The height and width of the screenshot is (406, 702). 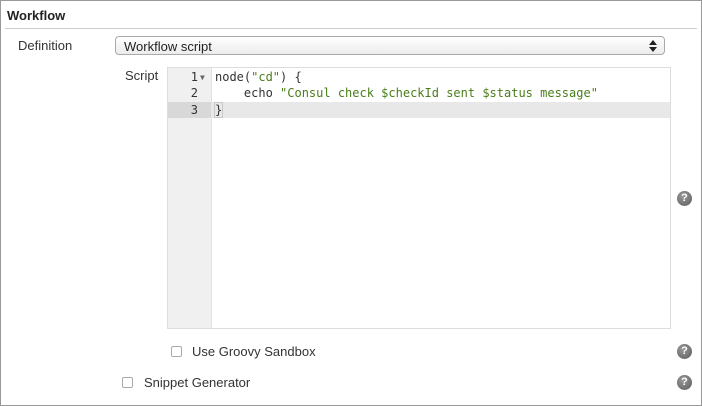 What do you see at coordinates (36, 15) in the screenshot?
I see `section-title: Workflow` at bounding box center [36, 15].